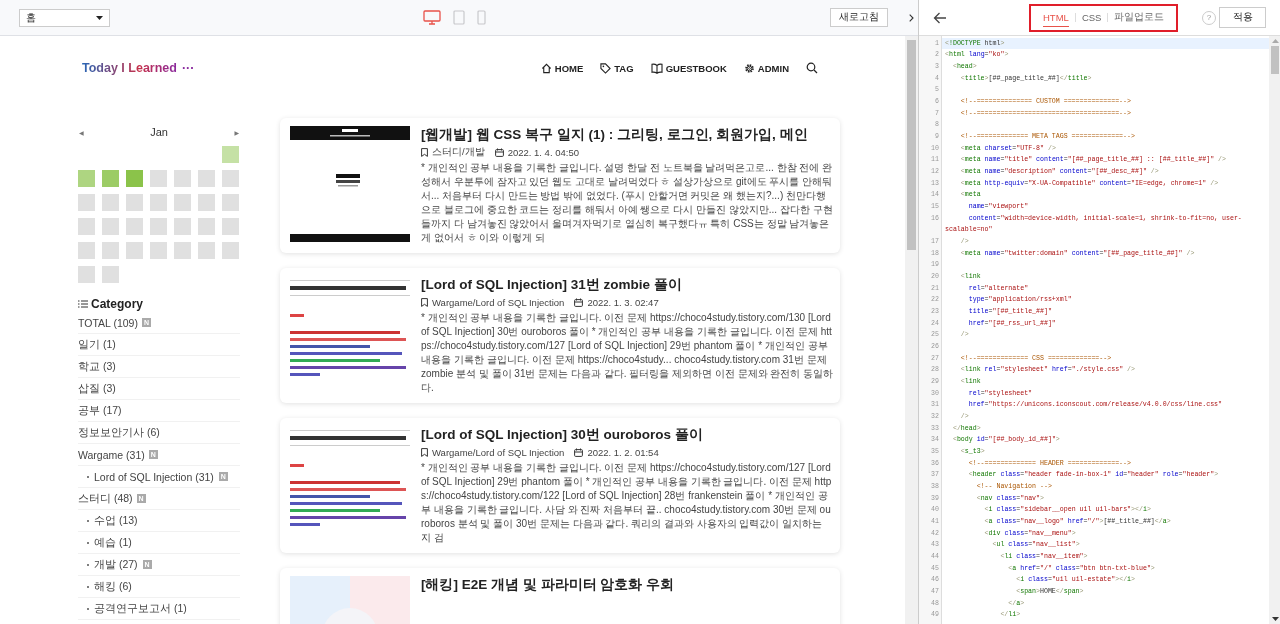  Describe the element at coordinates (812, 68) in the screenshot. I see `search-icon` at that location.